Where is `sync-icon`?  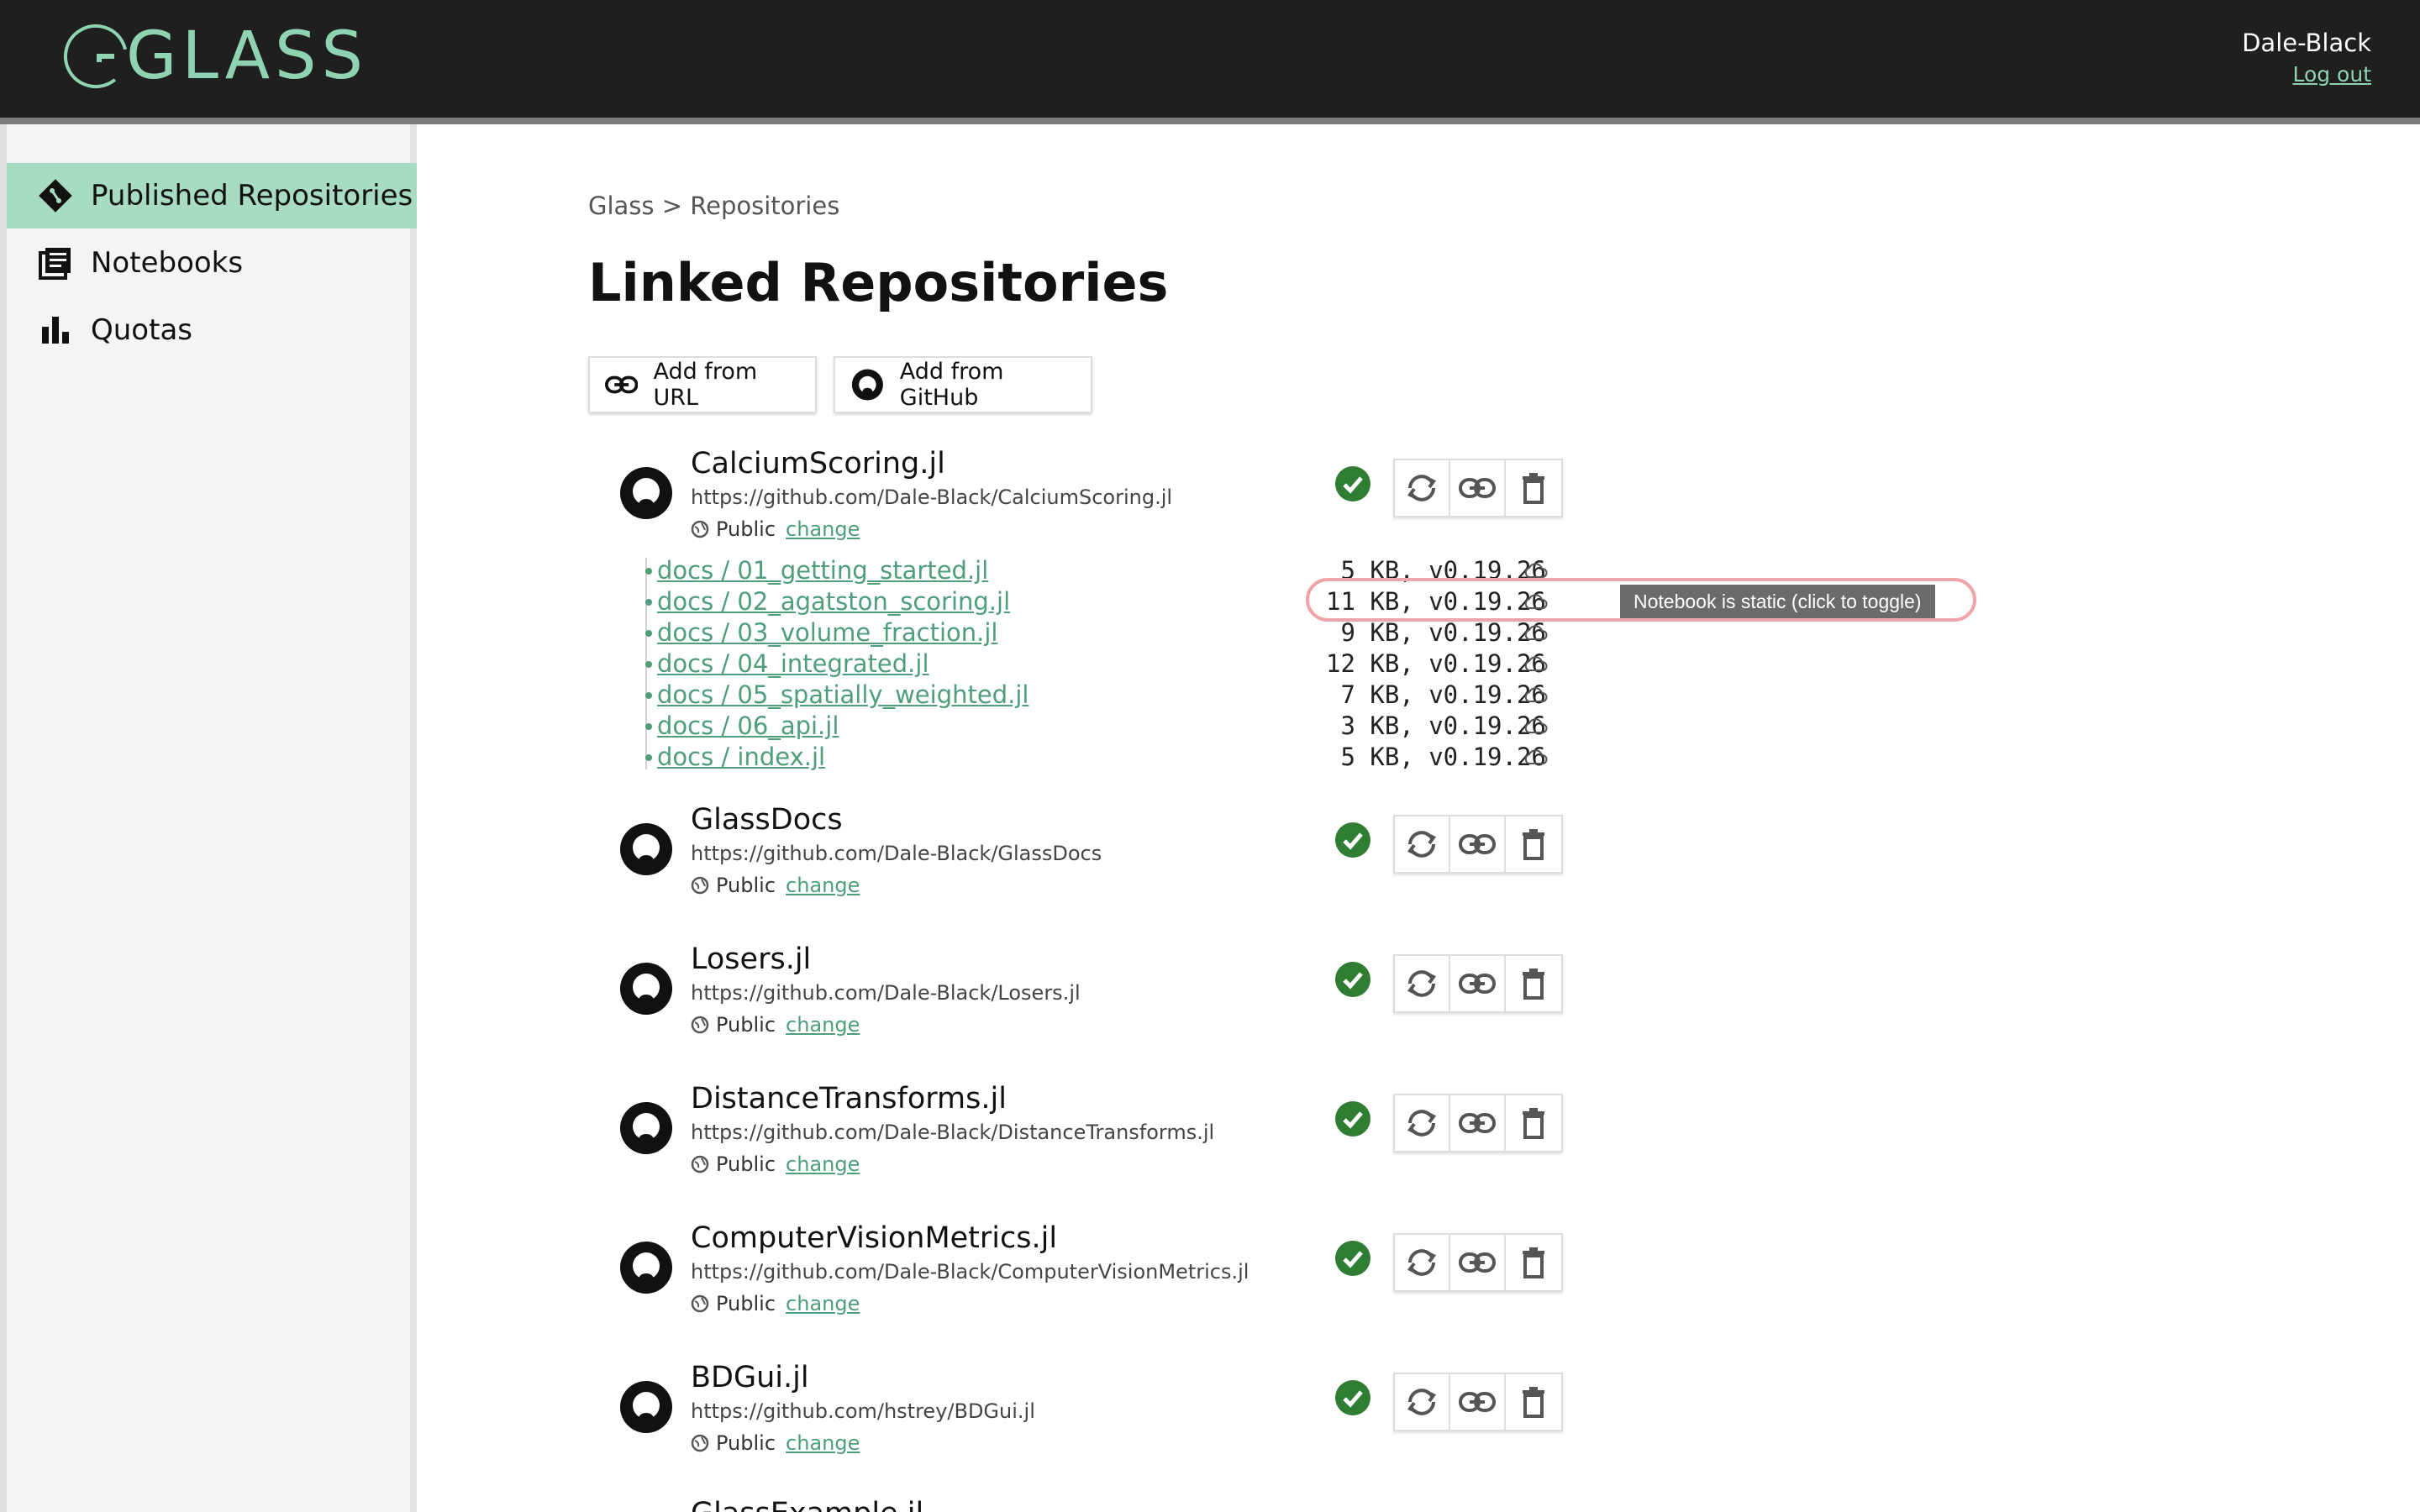 sync-icon is located at coordinates (1421, 1402).